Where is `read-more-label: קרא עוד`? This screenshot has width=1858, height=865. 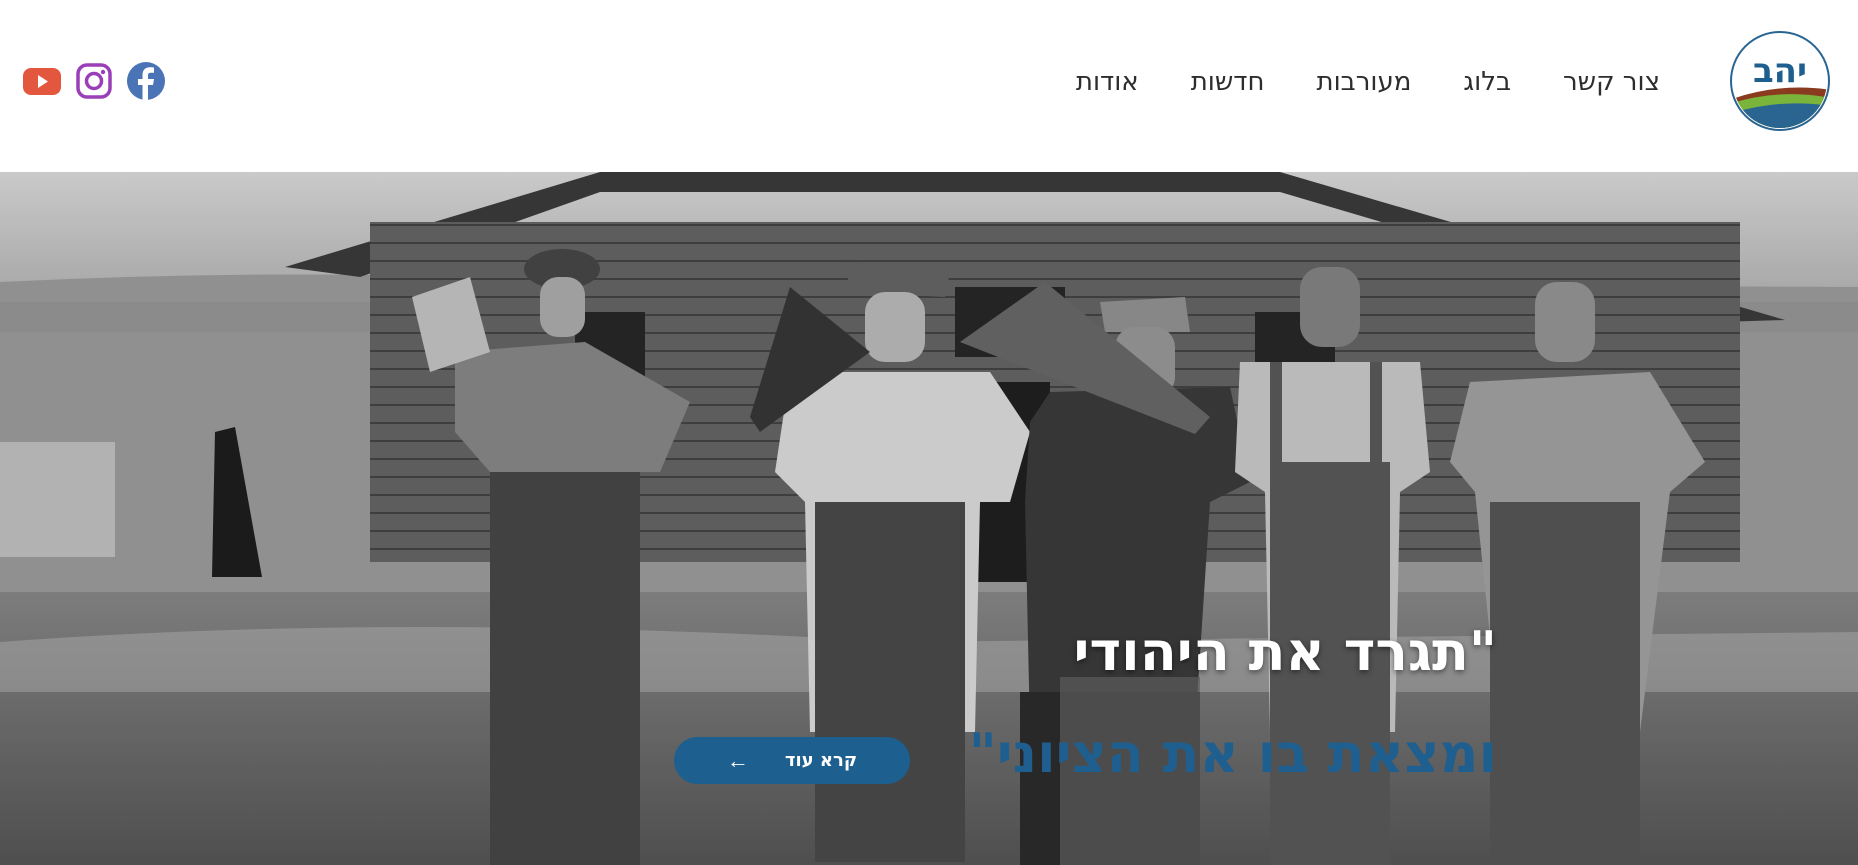 read-more-label: קרא עוד is located at coordinates (821, 760).